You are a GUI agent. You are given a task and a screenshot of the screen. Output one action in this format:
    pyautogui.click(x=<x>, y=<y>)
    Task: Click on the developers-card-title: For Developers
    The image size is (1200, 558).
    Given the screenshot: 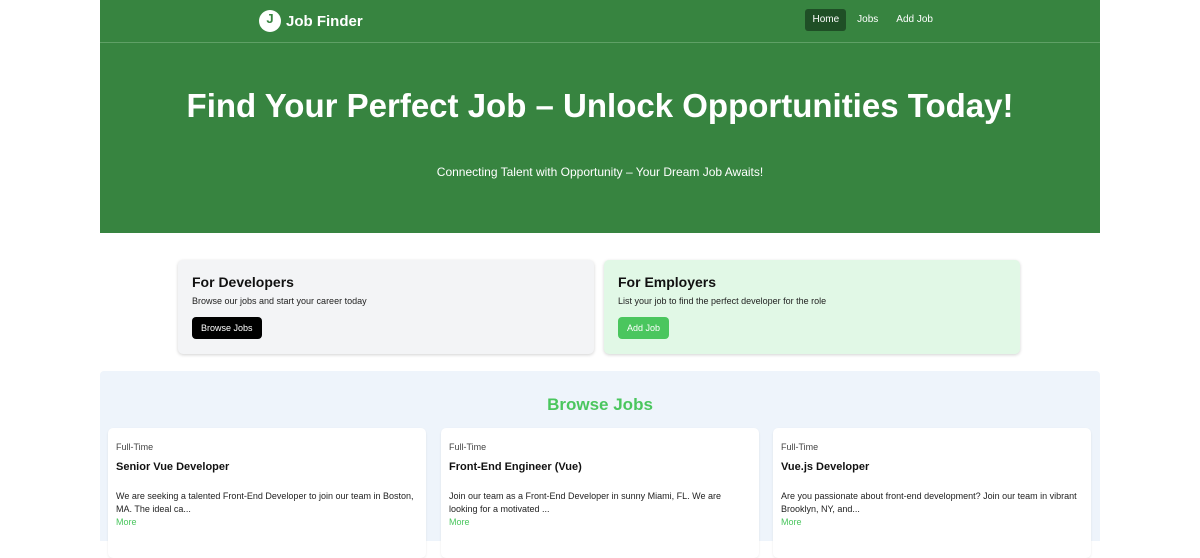 What is the action you would take?
    pyautogui.click(x=243, y=282)
    